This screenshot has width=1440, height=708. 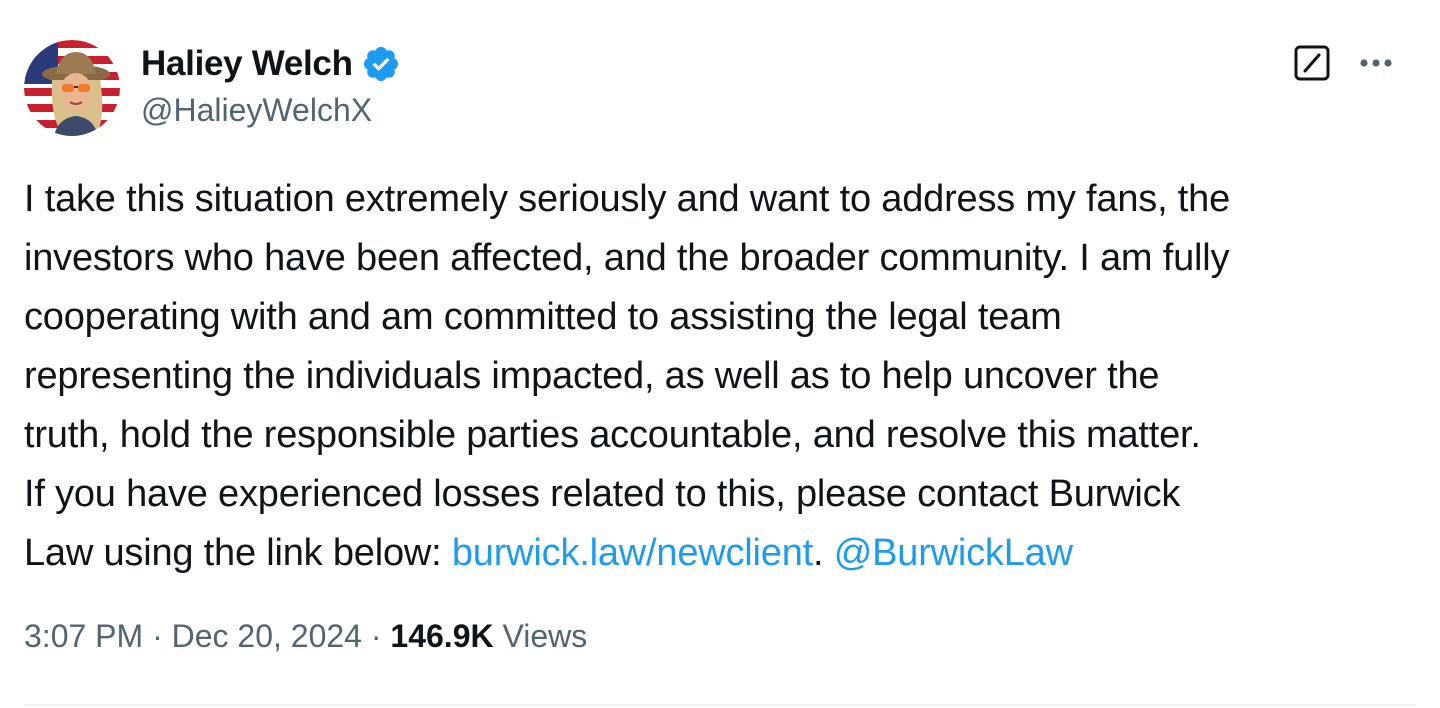 I want to click on name-row: Haliey Welch, so click(x=271, y=64).